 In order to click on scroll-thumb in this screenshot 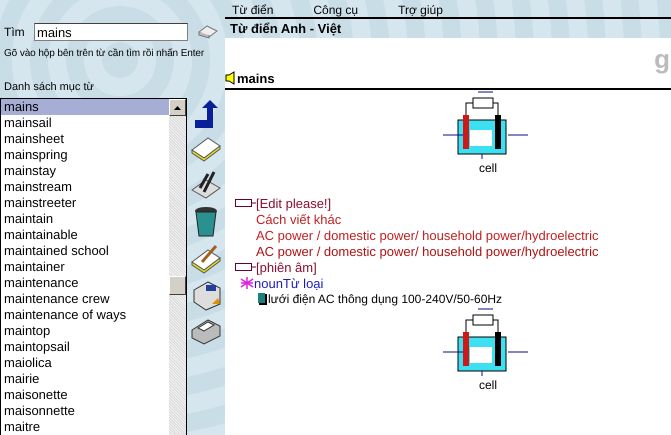, I will do `click(177, 285)`.